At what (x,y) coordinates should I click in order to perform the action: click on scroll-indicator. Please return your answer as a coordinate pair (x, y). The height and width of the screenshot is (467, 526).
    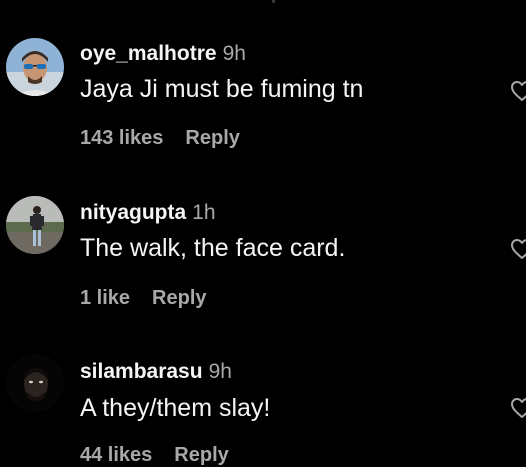
    Looking at the image, I should click on (273, 1).